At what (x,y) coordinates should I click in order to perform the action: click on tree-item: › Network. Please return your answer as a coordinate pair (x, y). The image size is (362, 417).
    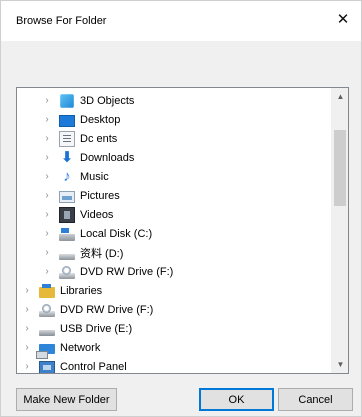
    Looking at the image, I should click on (174, 348).